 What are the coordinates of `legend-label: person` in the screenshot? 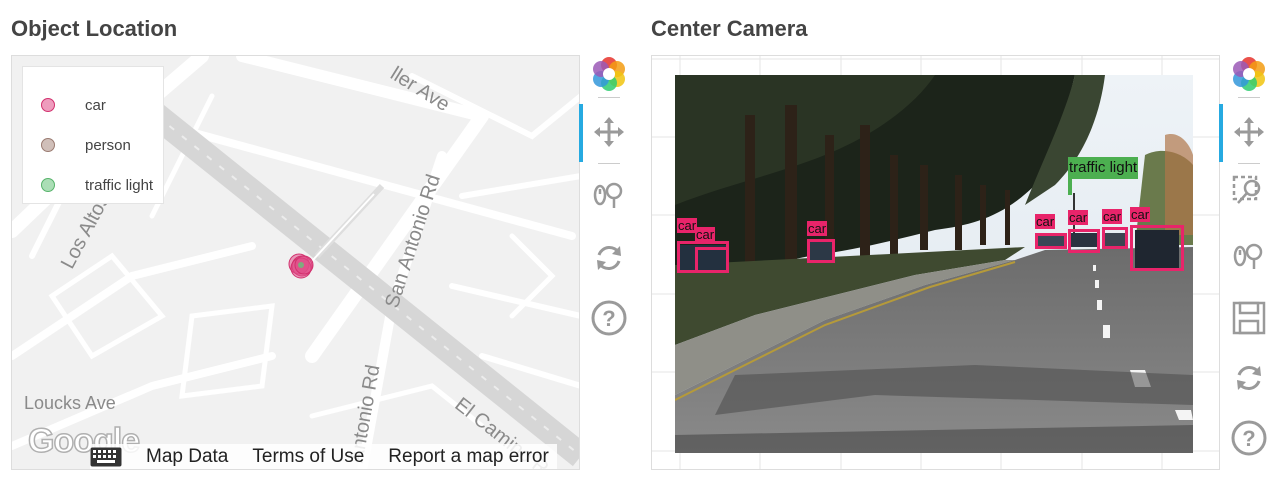 It's located at (108, 145).